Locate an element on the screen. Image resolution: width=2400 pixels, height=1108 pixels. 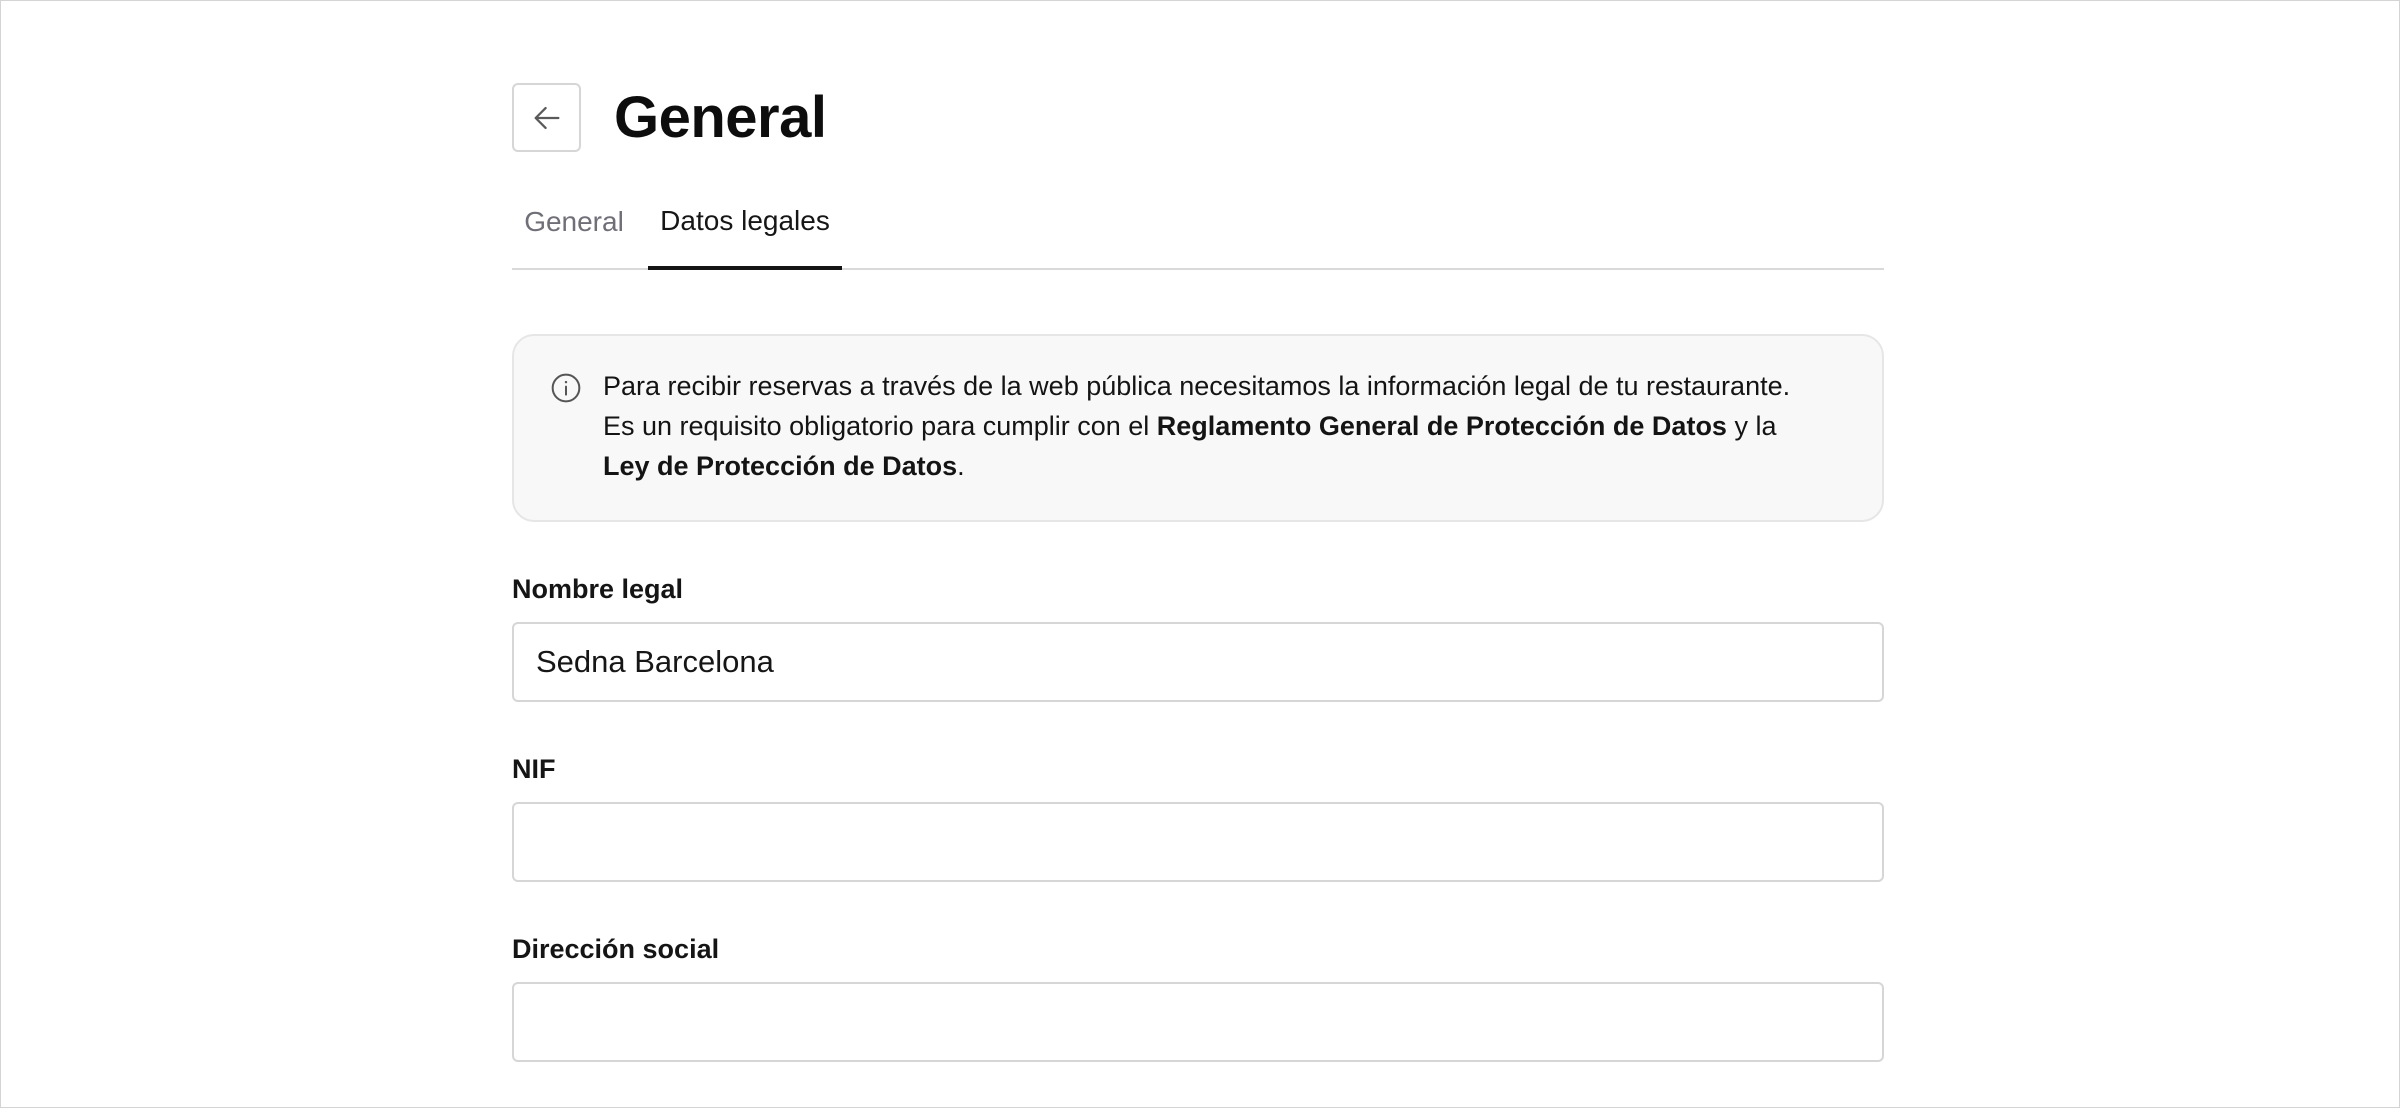
info-circle-icon is located at coordinates (566, 388).